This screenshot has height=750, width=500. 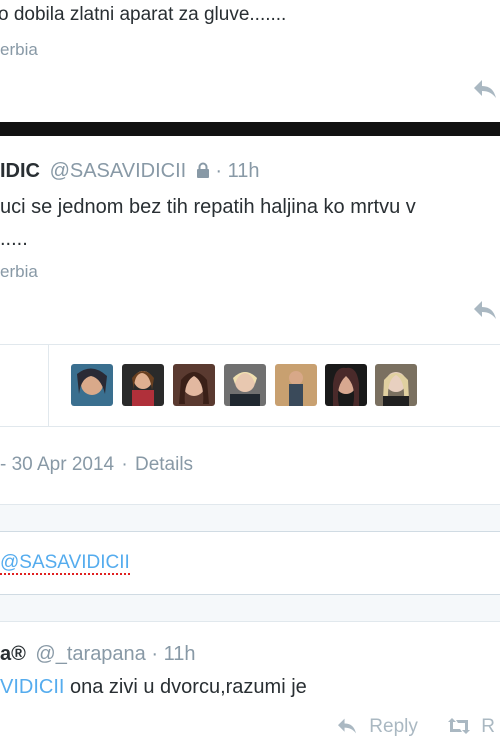 What do you see at coordinates (19, 50) in the screenshot?
I see `tweet-1-location: erbia` at bounding box center [19, 50].